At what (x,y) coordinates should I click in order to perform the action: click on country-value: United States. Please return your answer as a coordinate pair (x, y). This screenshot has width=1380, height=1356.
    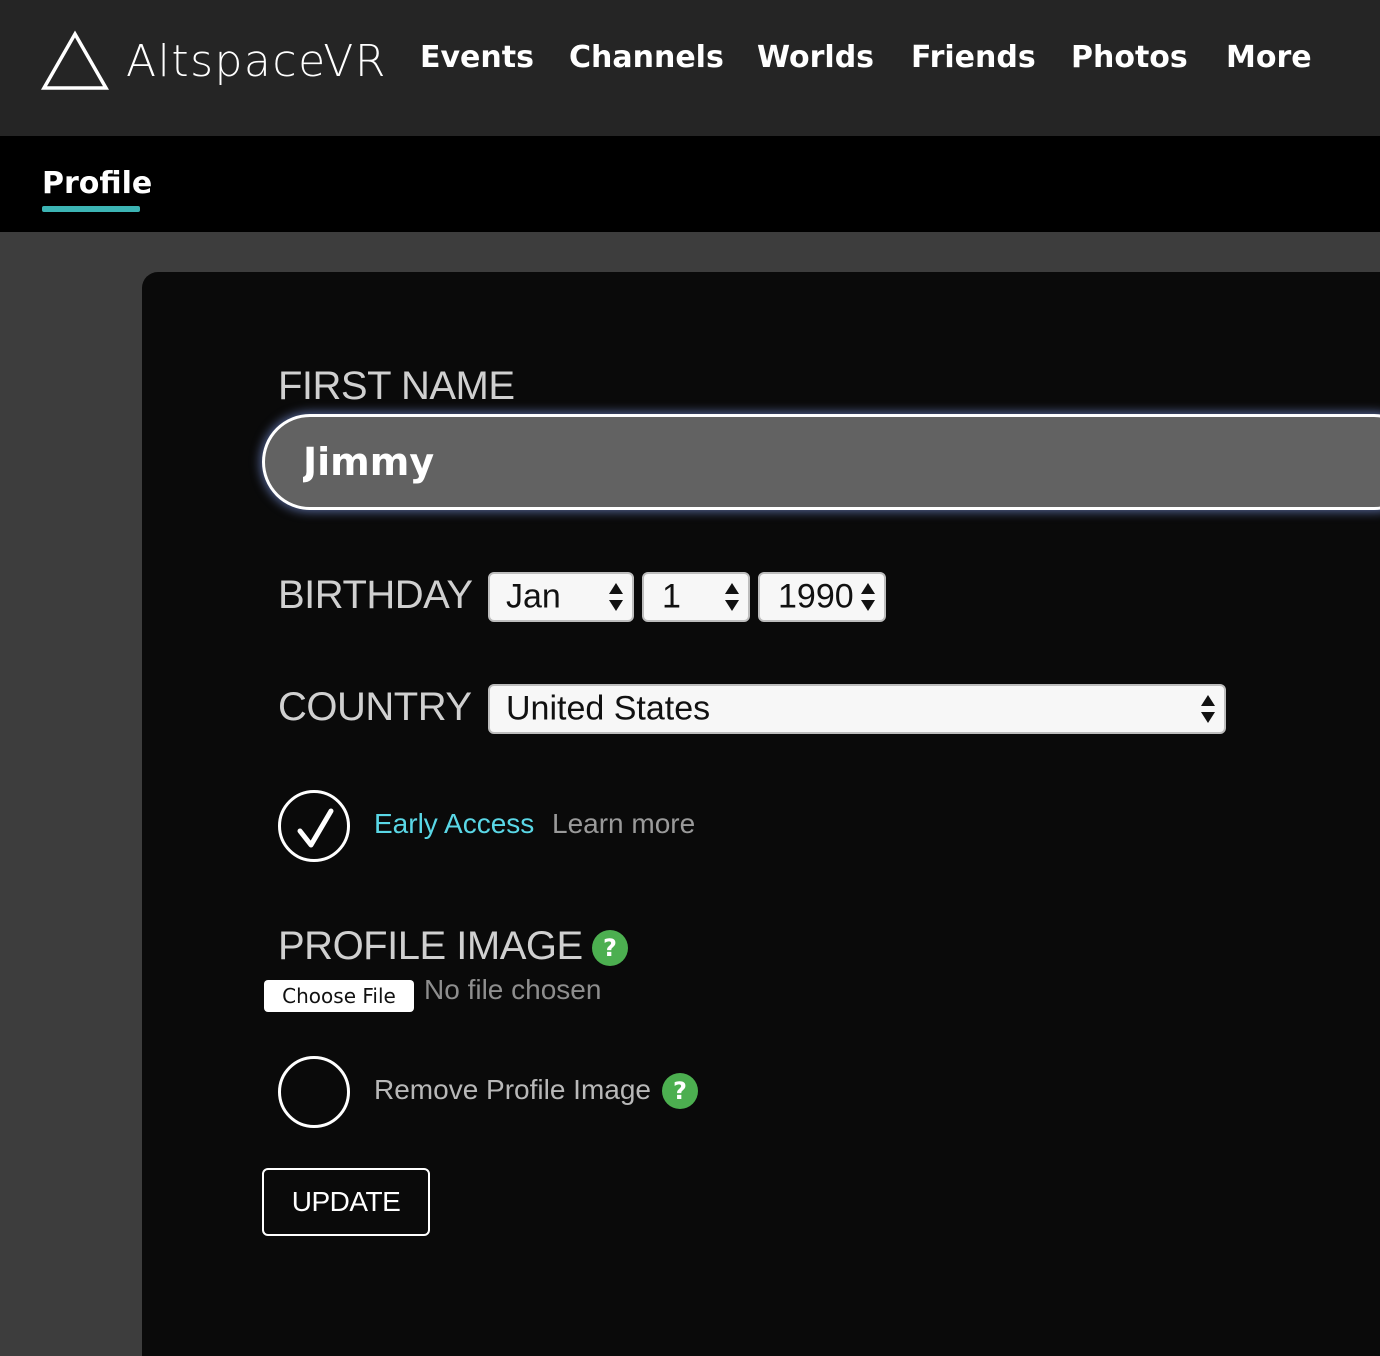
    Looking at the image, I should click on (608, 708).